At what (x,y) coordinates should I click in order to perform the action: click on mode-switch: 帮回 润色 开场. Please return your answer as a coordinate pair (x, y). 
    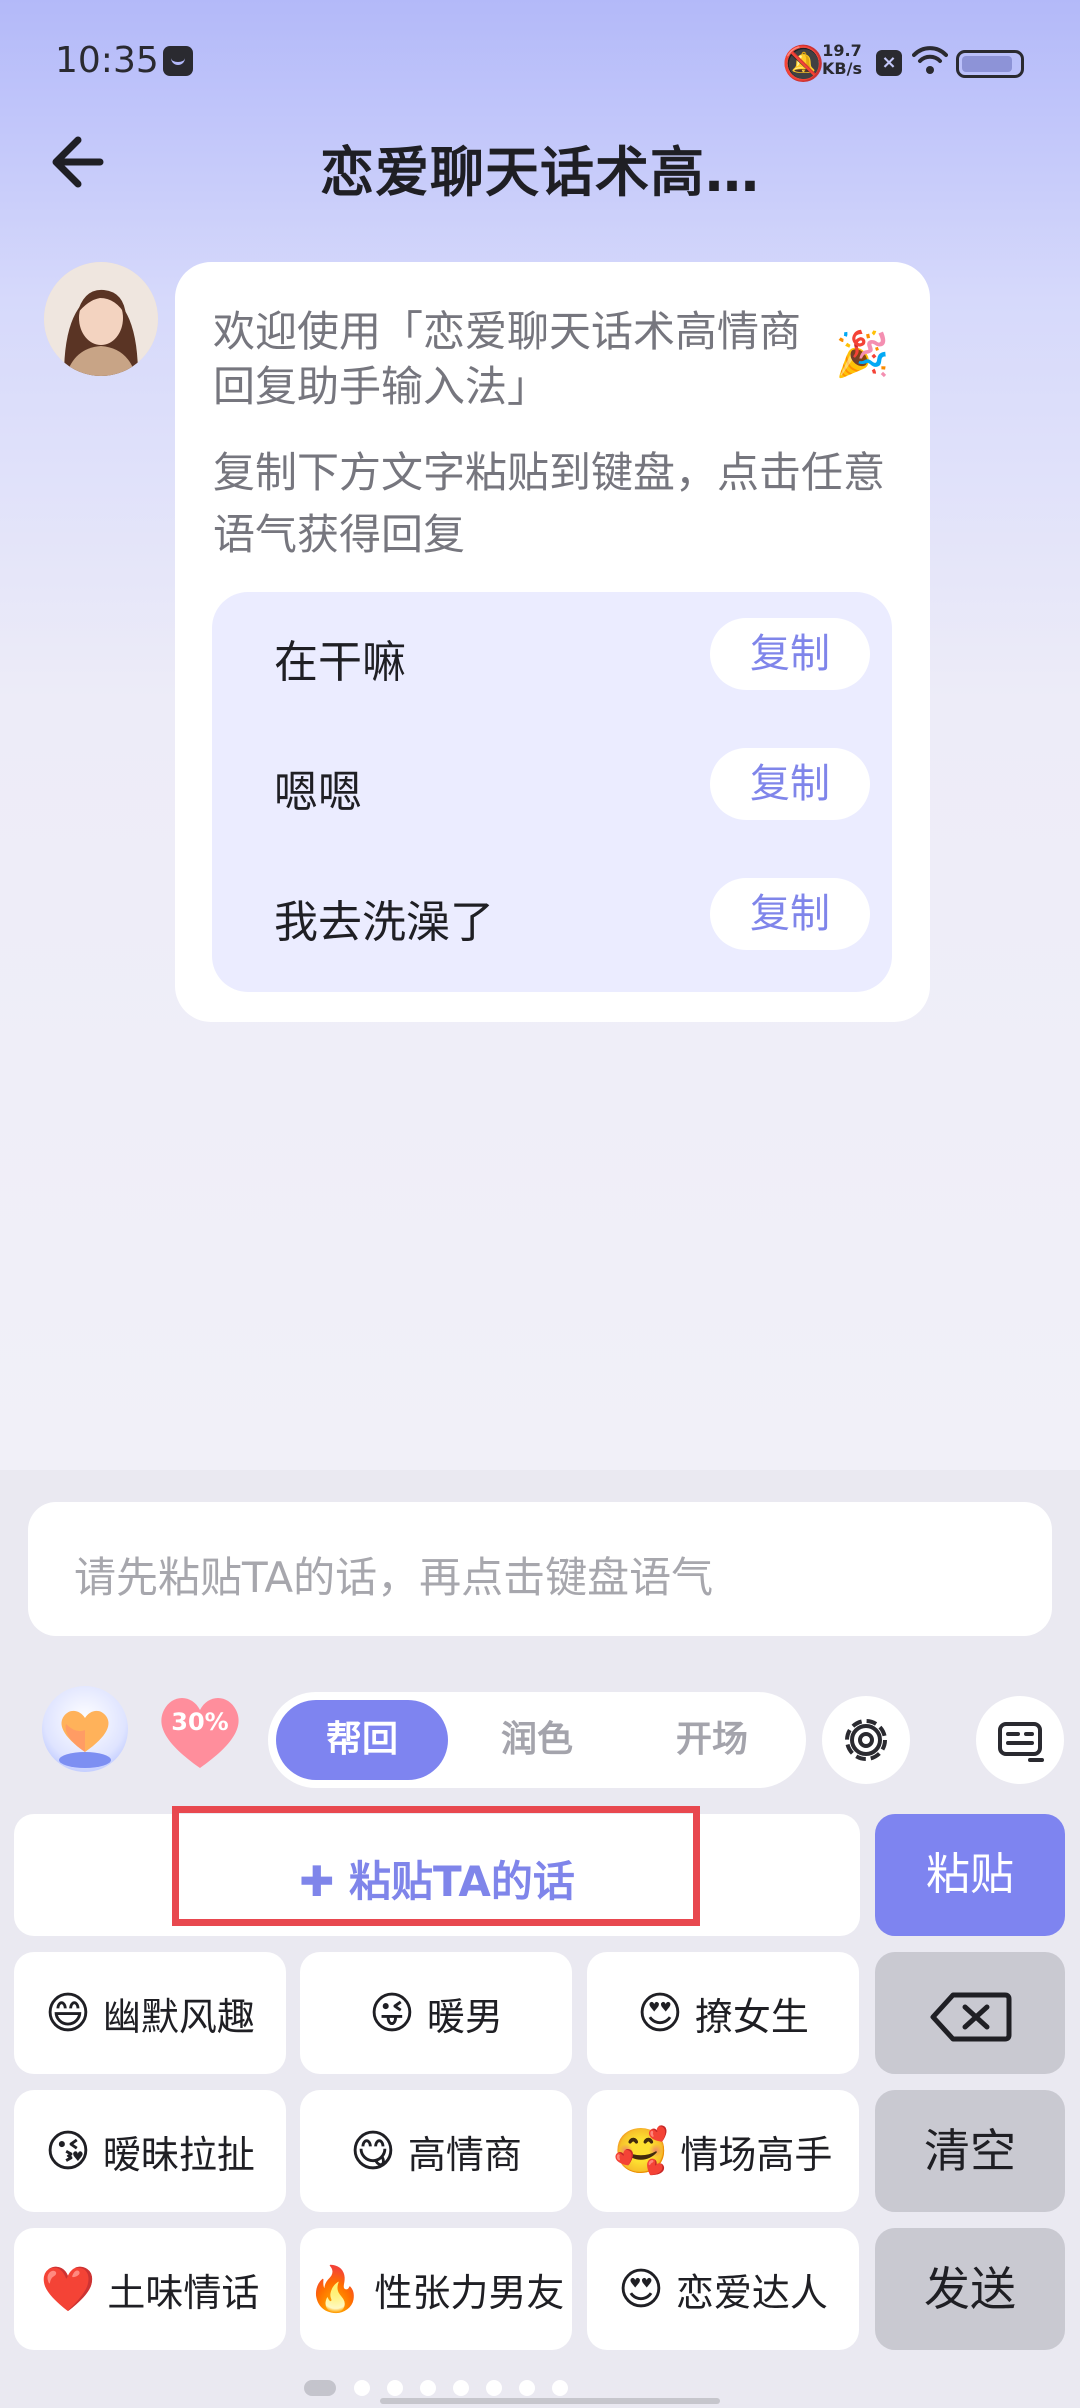
    Looking at the image, I should click on (537, 1740).